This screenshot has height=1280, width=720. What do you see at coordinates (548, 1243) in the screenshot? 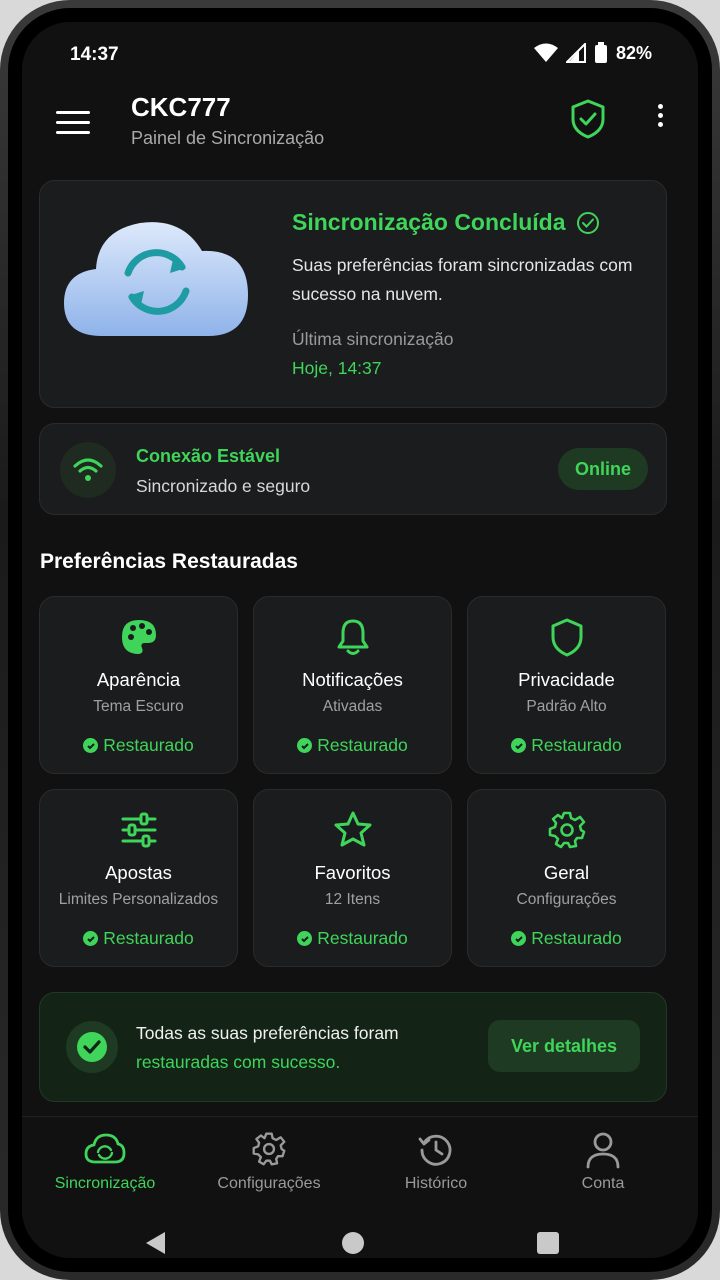
I see `recents-icon` at bounding box center [548, 1243].